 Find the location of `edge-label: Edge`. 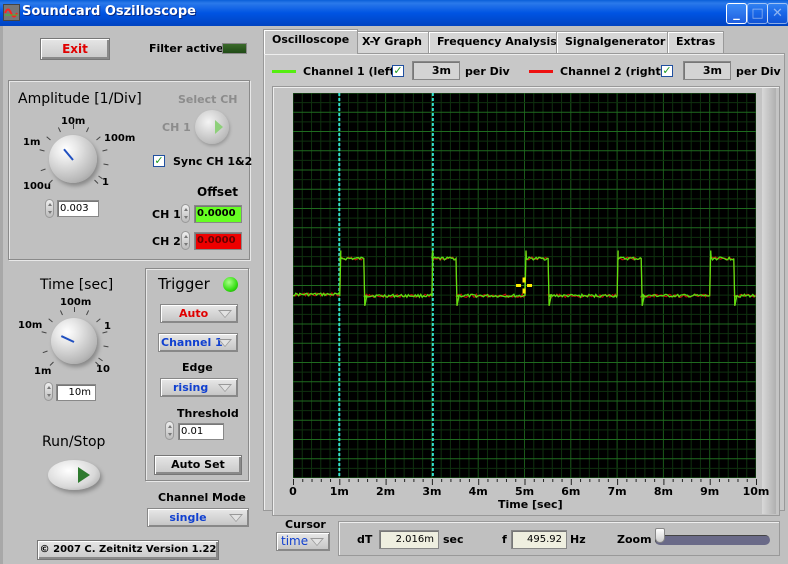

edge-label: Edge is located at coordinates (197, 367).